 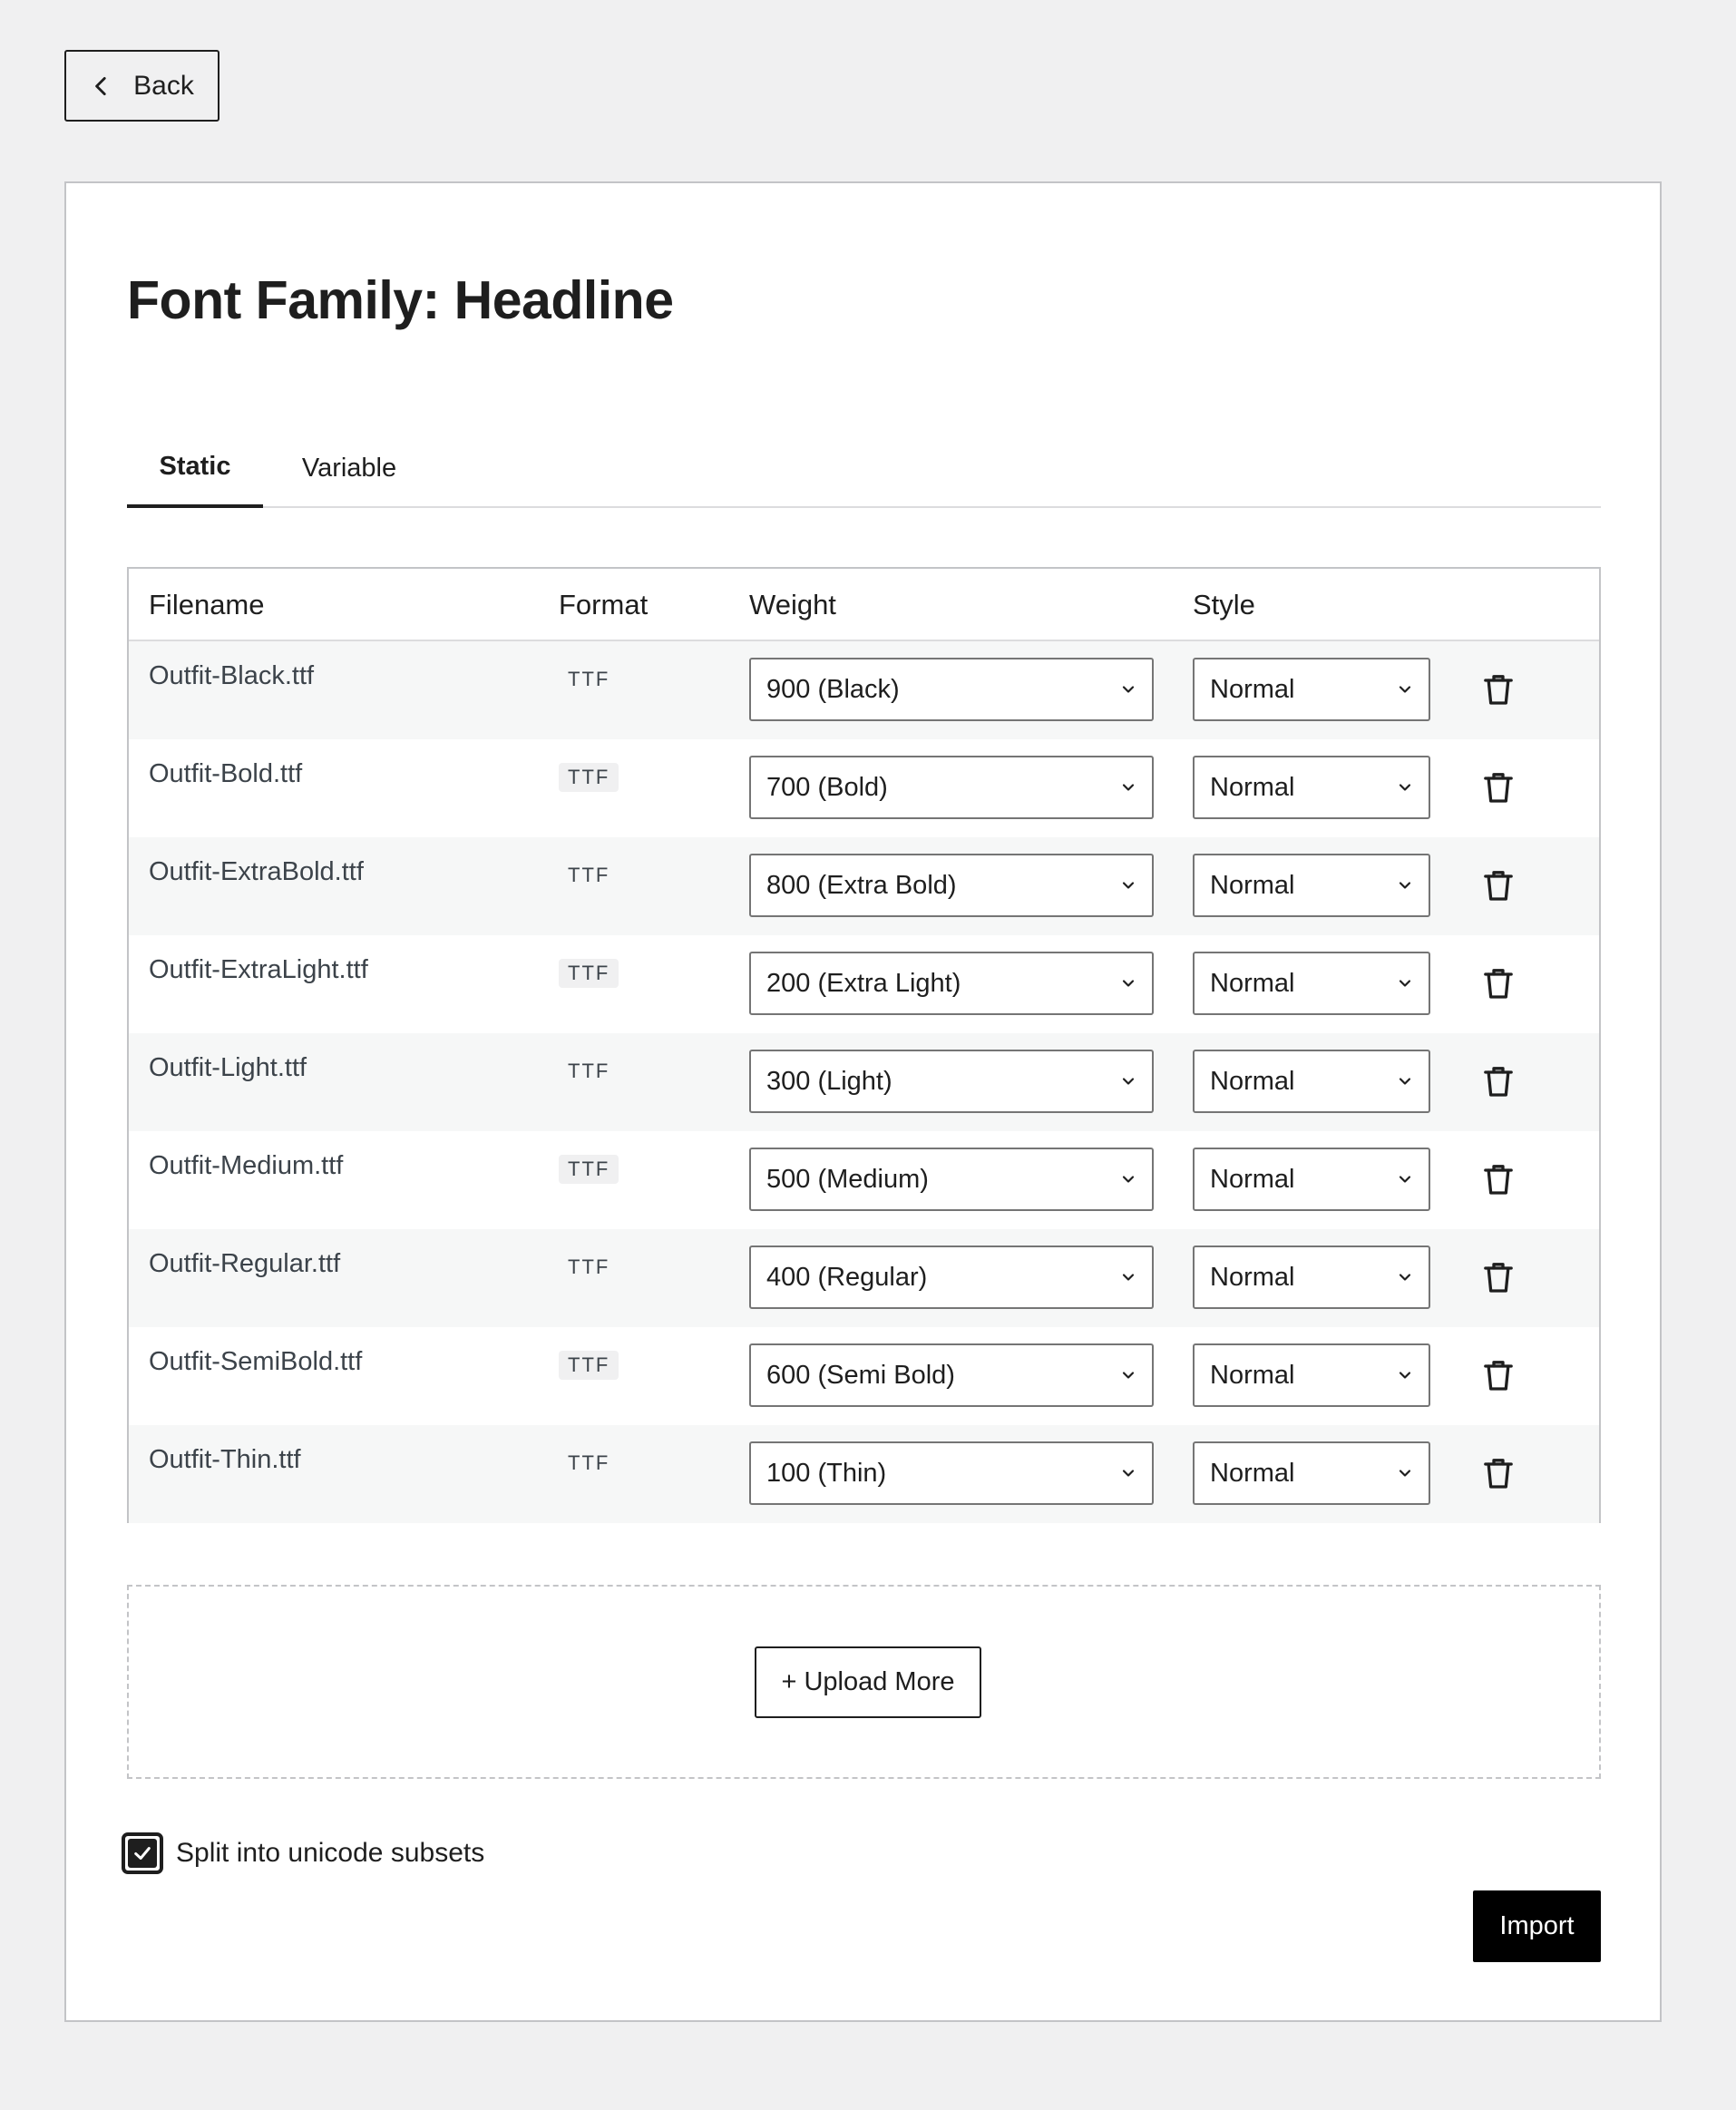 I want to click on weight-select: 800 (Extra Bold), so click(x=951, y=885).